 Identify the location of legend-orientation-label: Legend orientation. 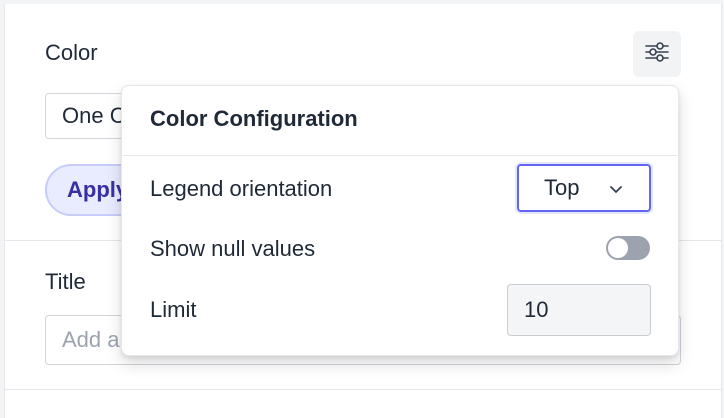
(241, 188).